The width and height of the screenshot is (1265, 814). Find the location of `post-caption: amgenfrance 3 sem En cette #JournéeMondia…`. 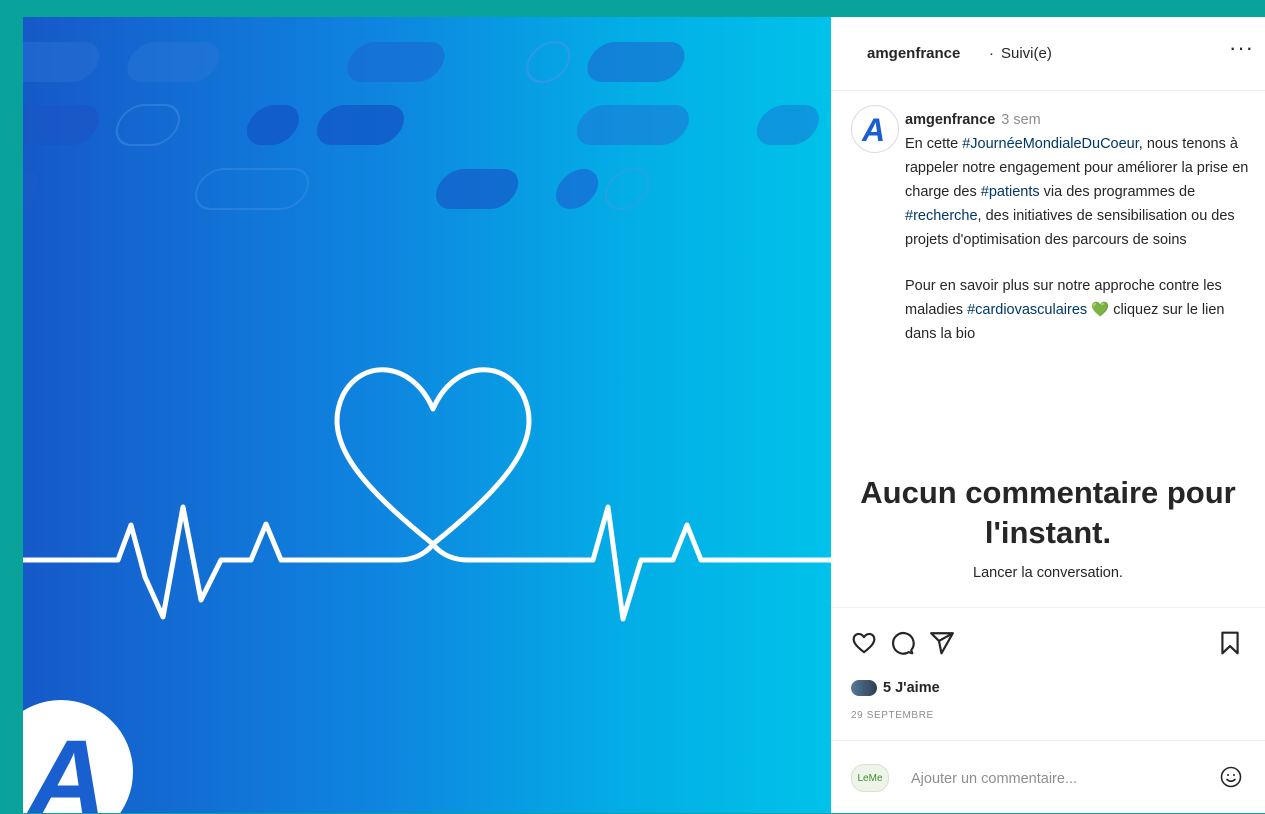

post-caption: amgenfrance 3 sem En cette #JournéeMondia… is located at coordinates (1080, 227).